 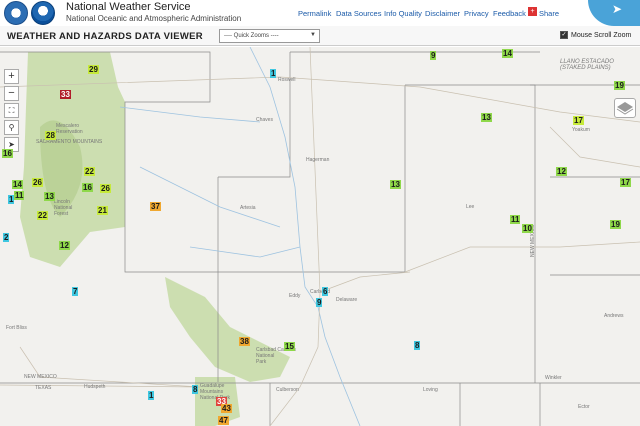 I want to click on map-label-ector: Ector, so click(x=584, y=407).